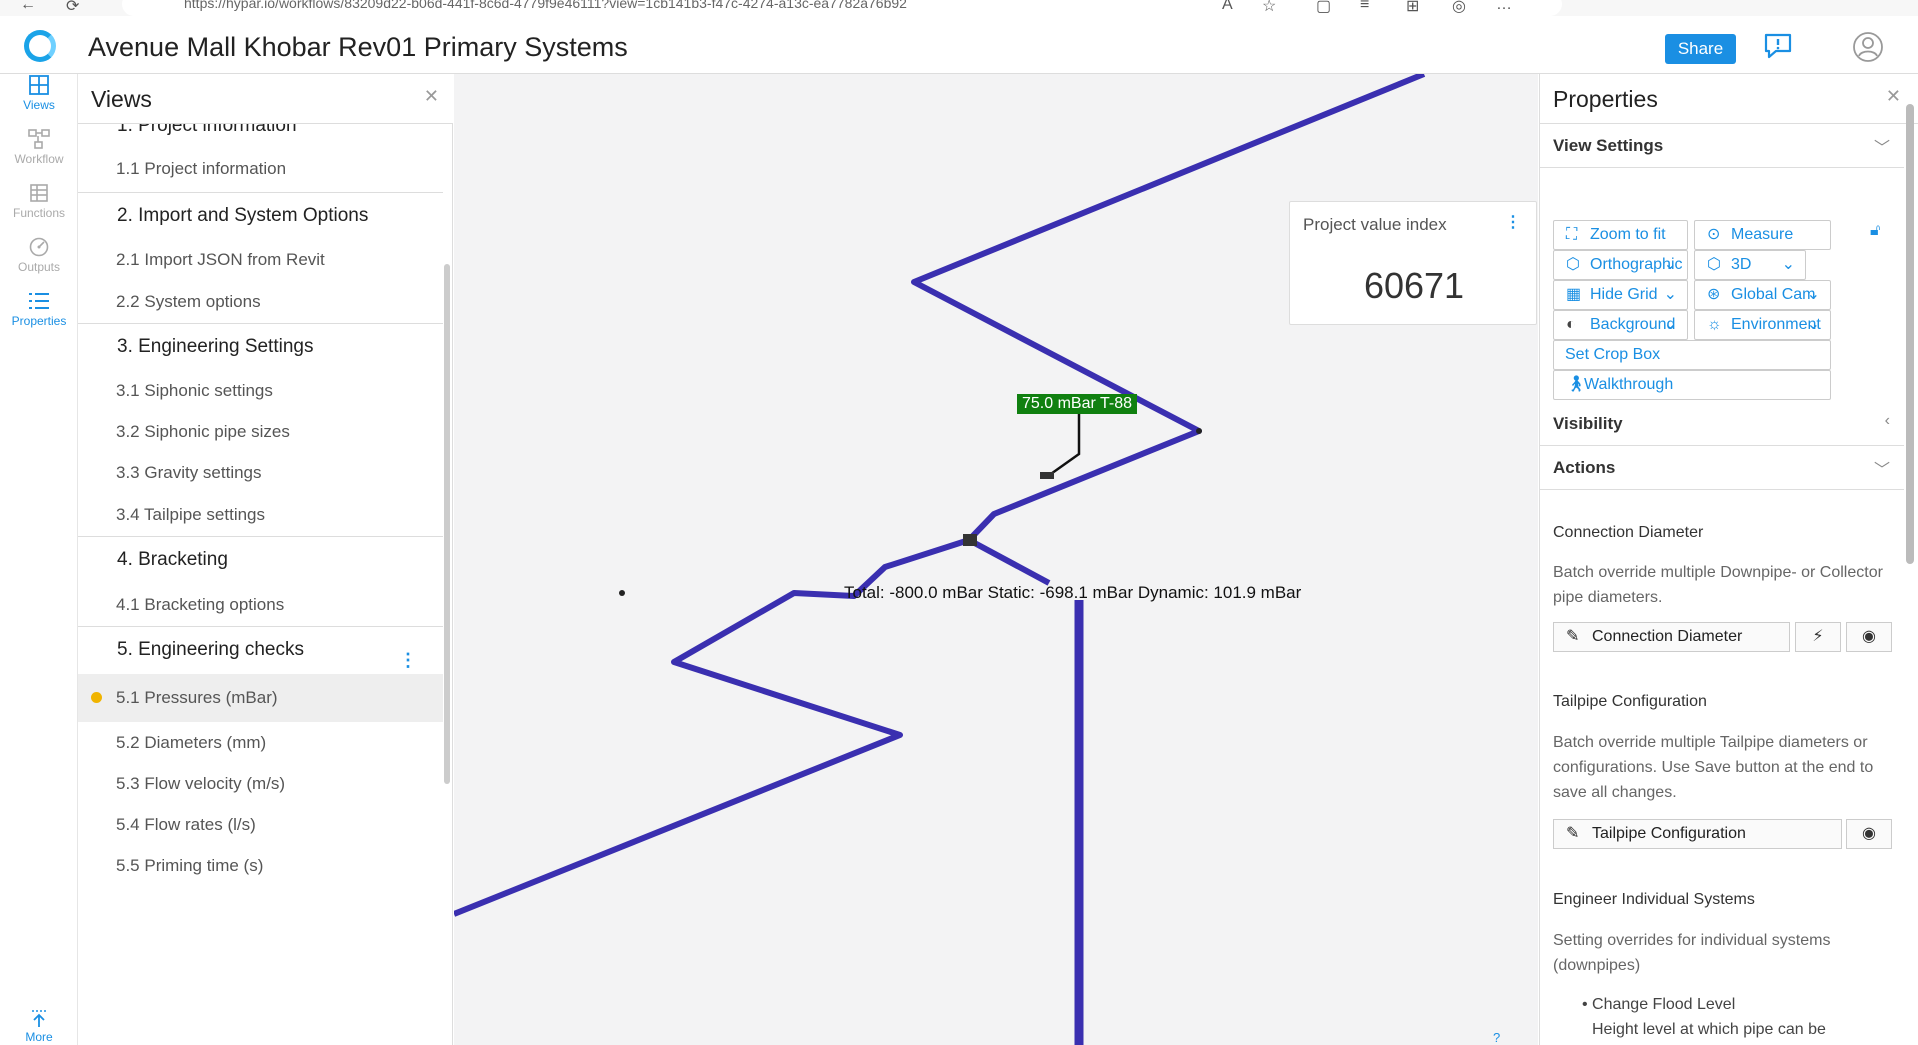 The height and width of the screenshot is (1045, 1918). I want to click on view-settings-section: View Settings ﹀, so click(1722, 146).